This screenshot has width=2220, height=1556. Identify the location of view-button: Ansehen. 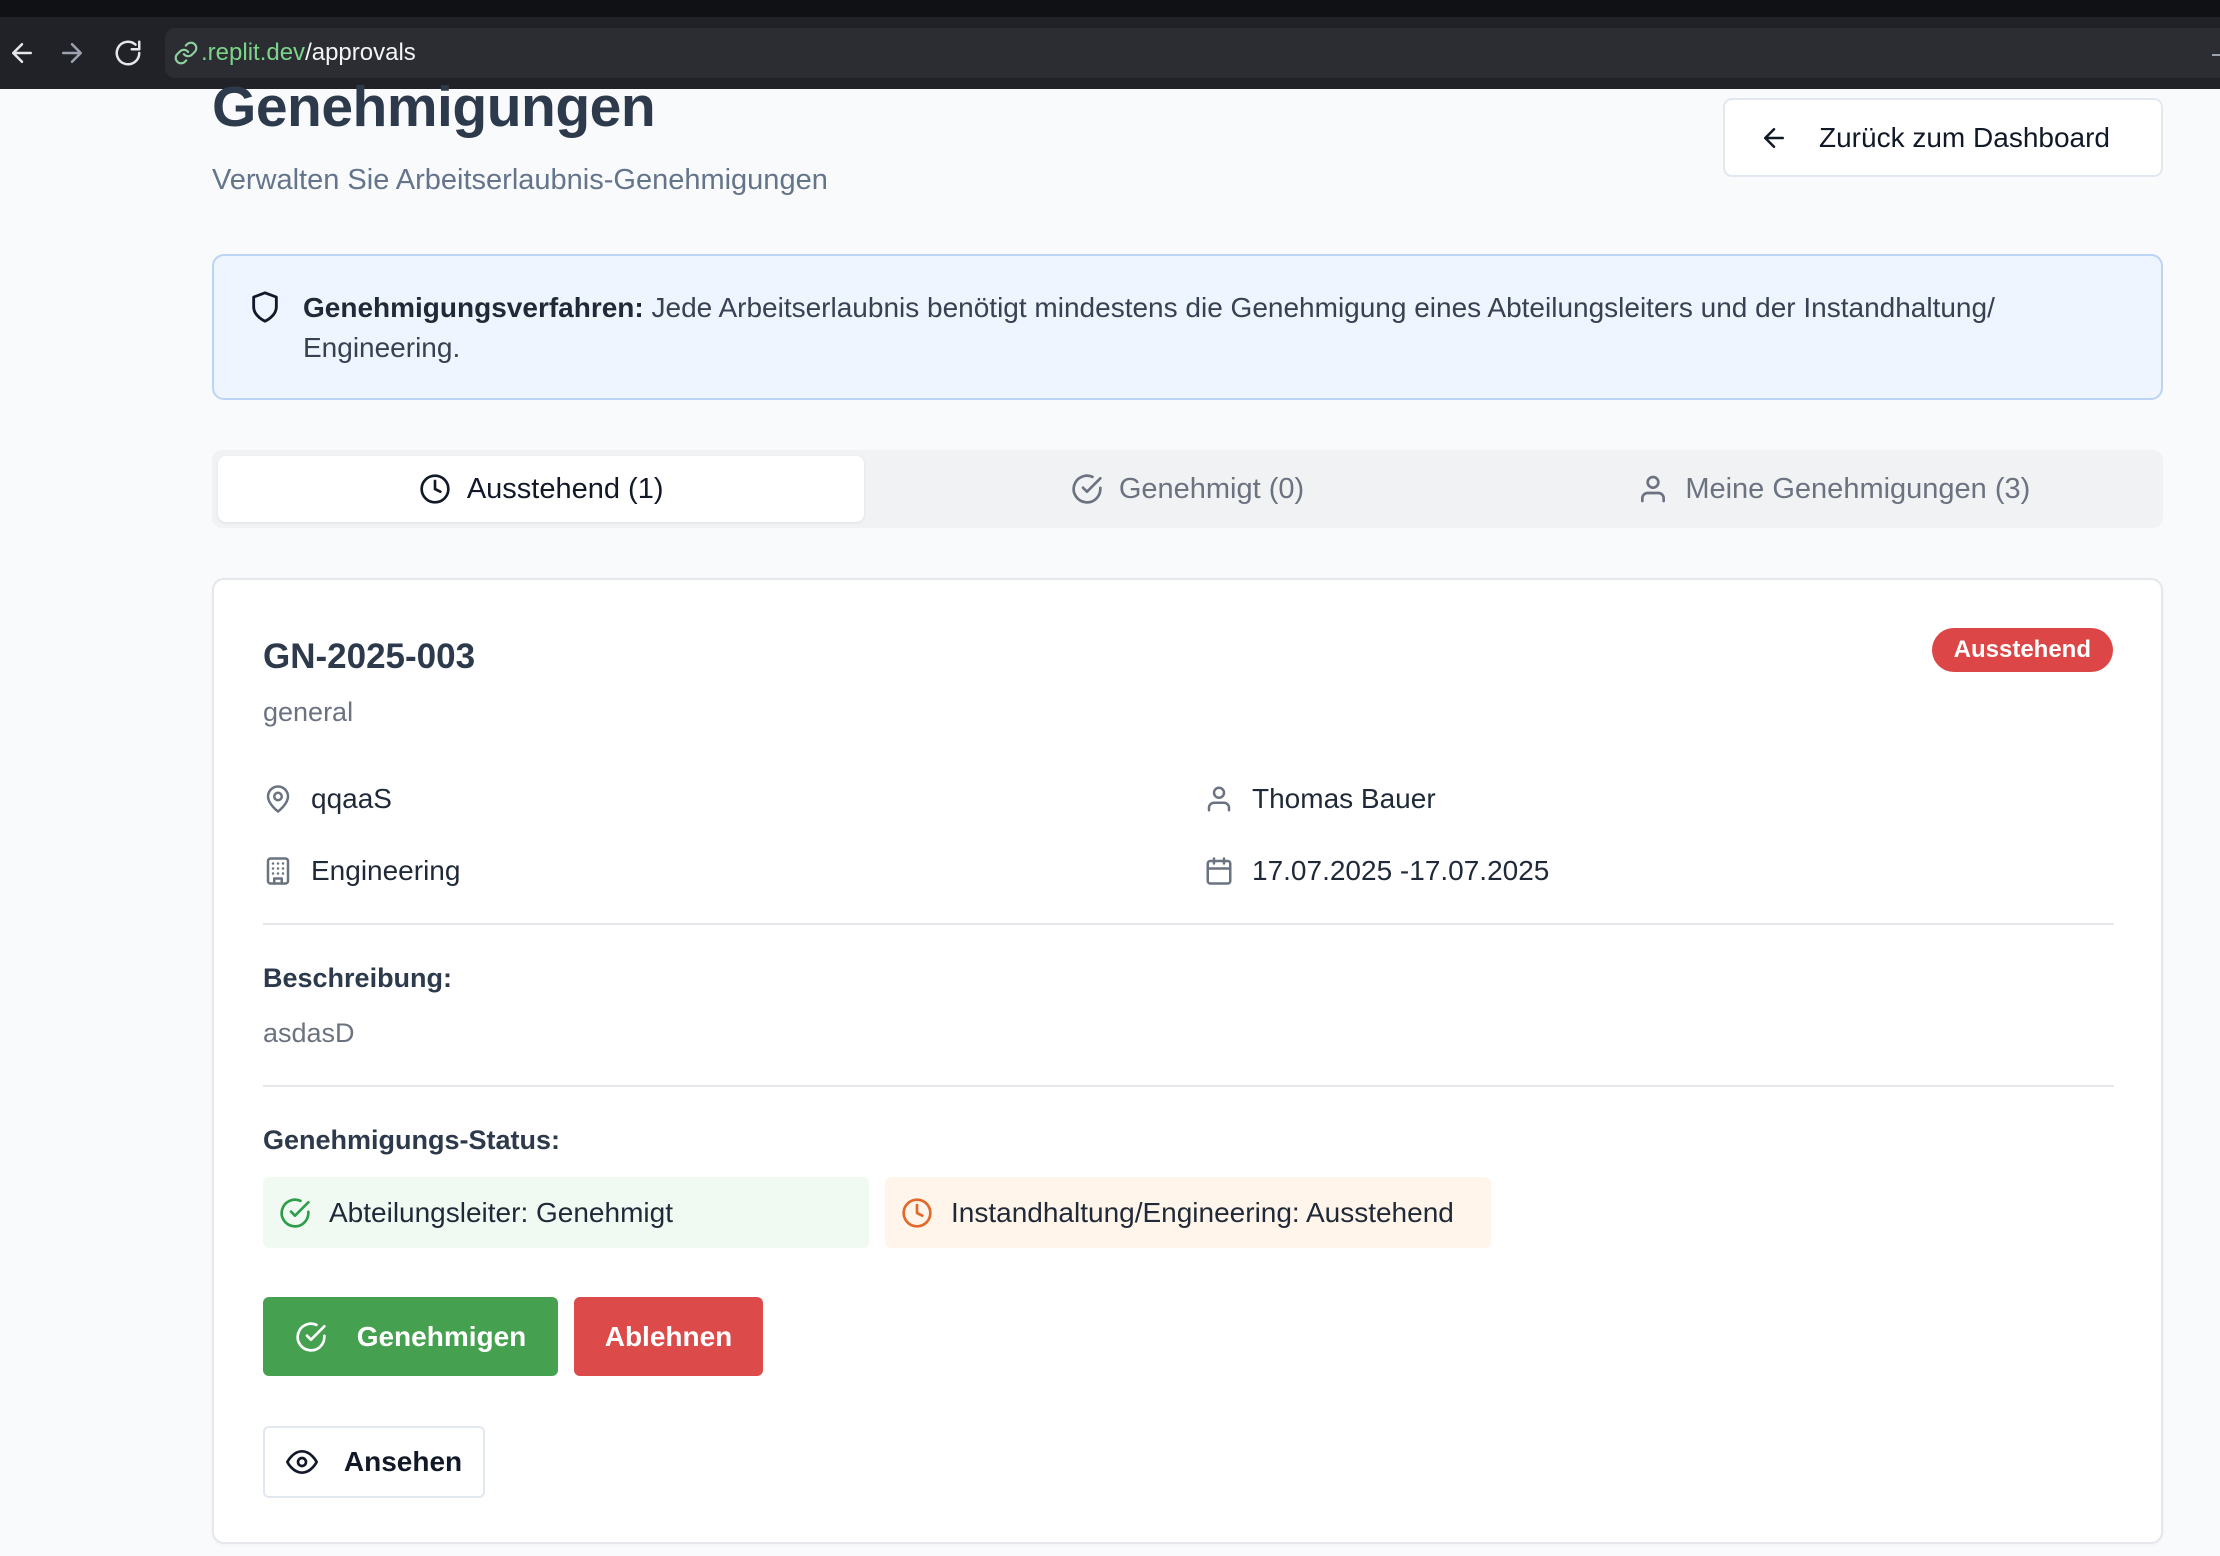
(374, 1462).